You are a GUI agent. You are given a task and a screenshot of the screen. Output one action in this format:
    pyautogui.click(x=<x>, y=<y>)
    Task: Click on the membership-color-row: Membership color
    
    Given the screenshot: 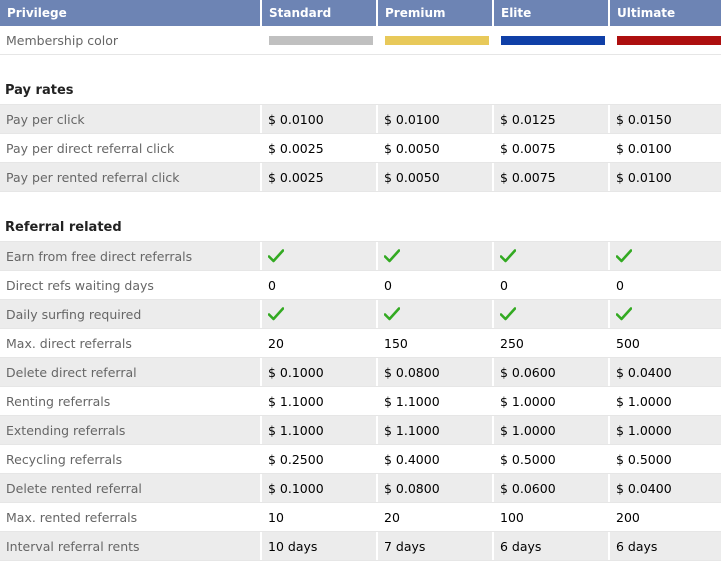 What is the action you would take?
    pyautogui.click(x=360, y=40)
    